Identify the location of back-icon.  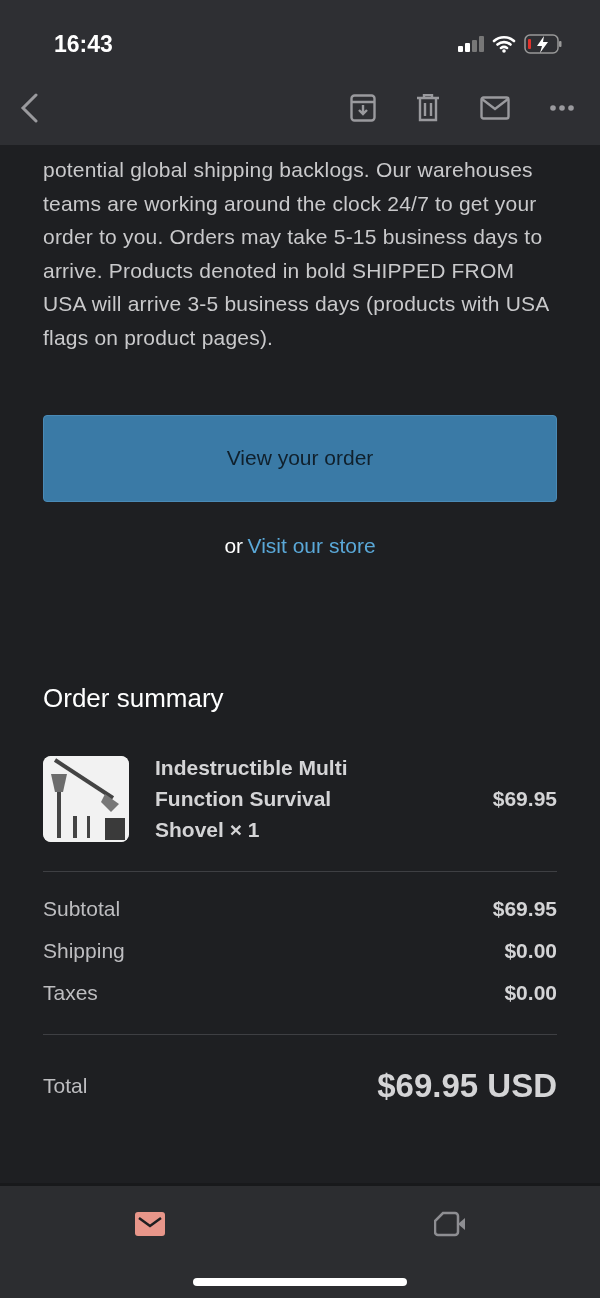
(30, 107).